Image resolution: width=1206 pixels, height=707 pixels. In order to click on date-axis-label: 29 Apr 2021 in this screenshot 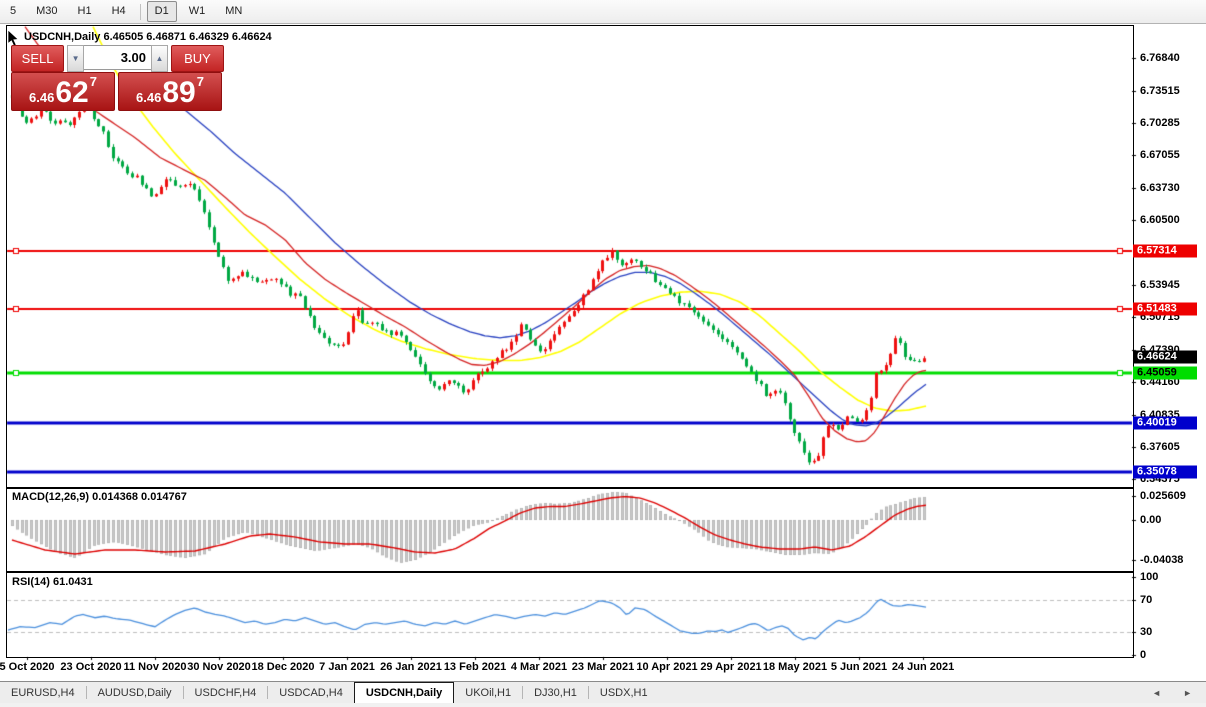, I will do `click(731, 667)`.